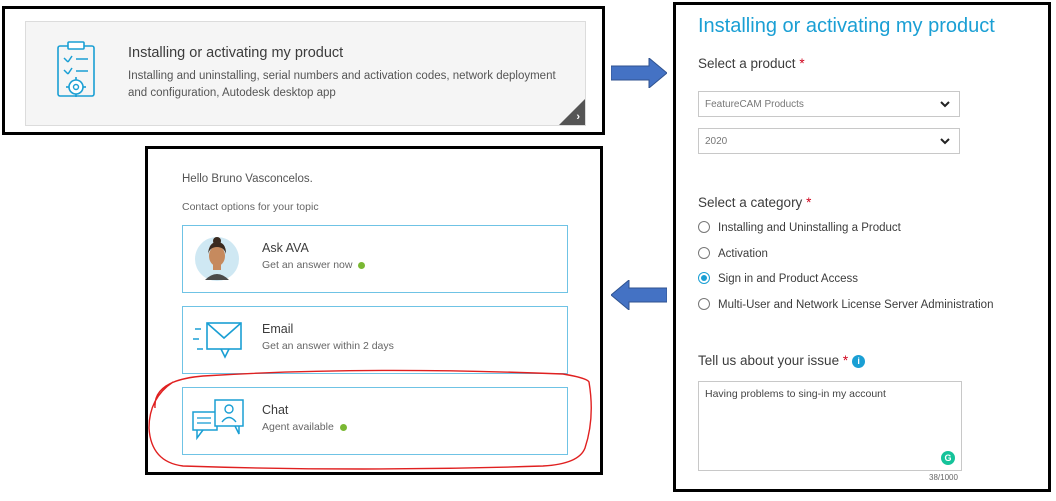 This screenshot has width=1056, height=501. What do you see at coordinates (275, 410) in the screenshot?
I see `option-title: Chat` at bounding box center [275, 410].